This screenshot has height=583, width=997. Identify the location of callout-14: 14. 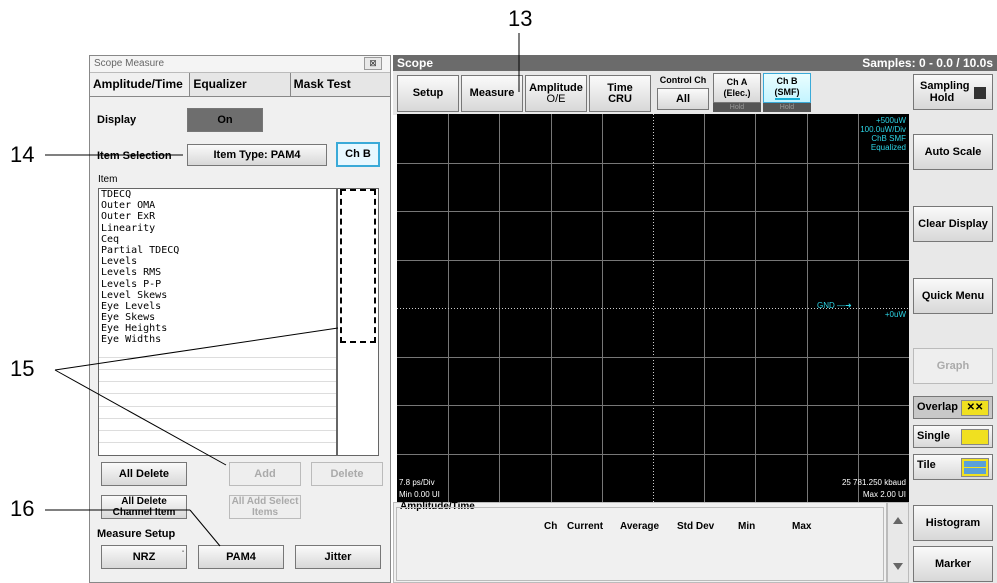
(22, 154).